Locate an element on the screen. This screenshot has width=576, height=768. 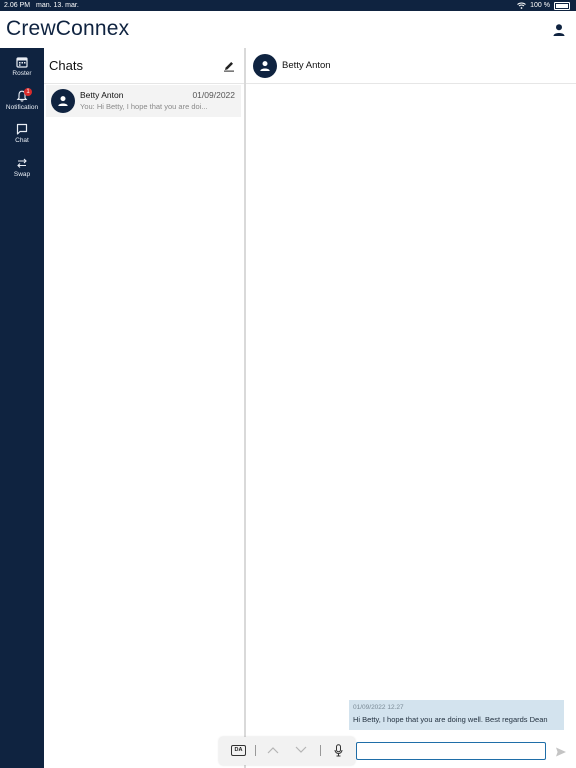
status-right: 100 % is located at coordinates (543, 5).